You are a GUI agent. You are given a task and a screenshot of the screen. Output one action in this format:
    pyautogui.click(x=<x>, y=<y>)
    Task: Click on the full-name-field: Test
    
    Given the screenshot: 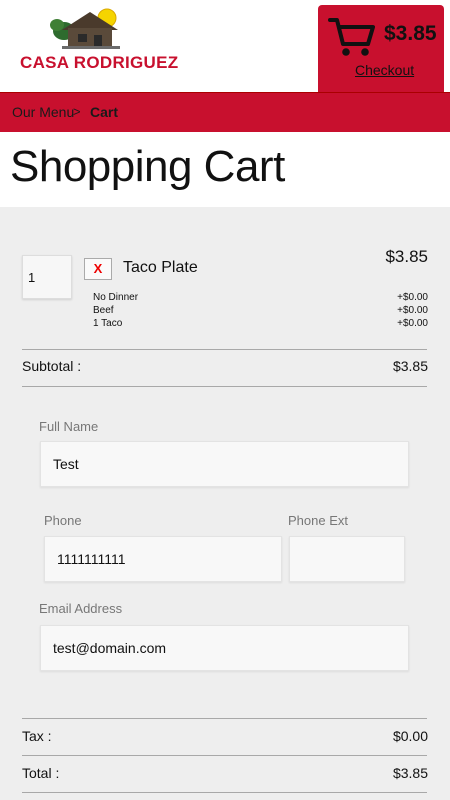 What is the action you would take?
    pyautogui.click(x=224, y=464)
    